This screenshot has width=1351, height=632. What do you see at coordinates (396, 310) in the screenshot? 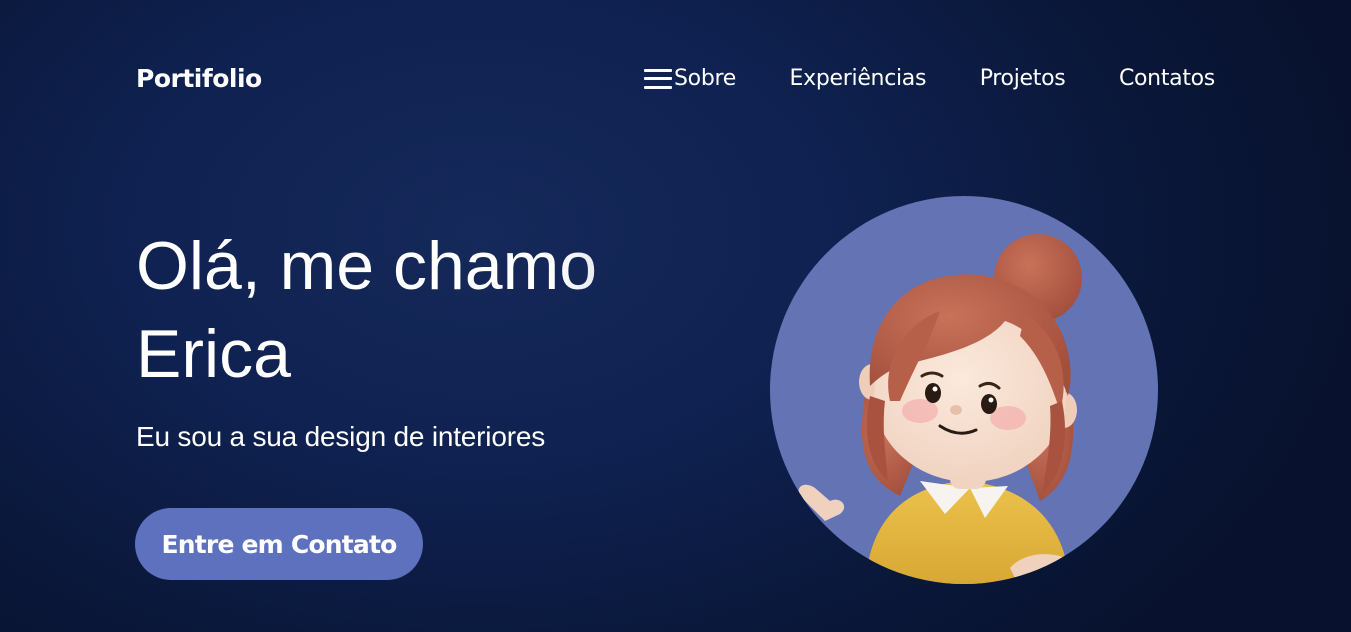
I see `hero-title: Olá, me chamo Erica` at bounding box center [396, 310].